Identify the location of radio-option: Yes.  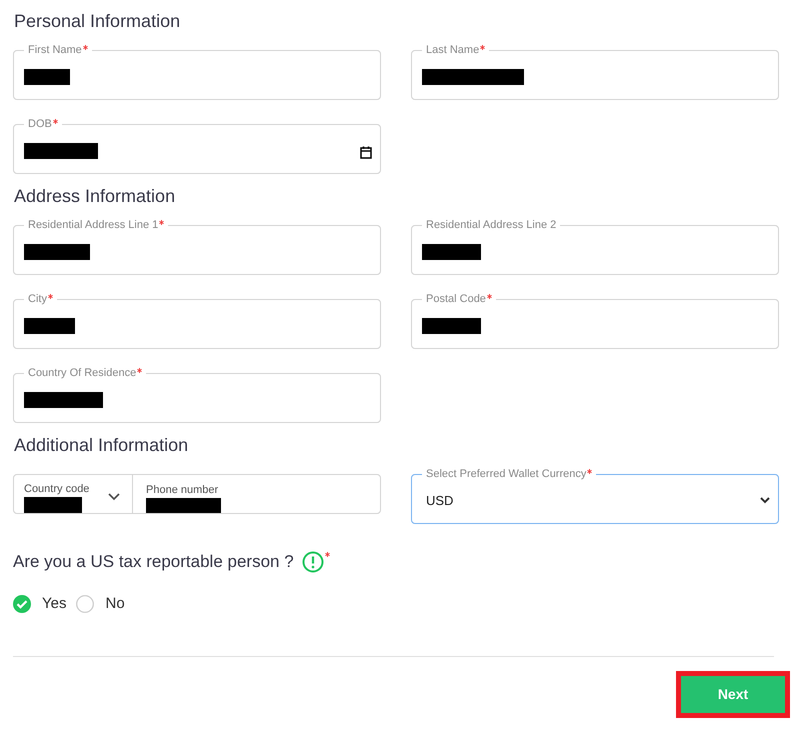
(39, 603).